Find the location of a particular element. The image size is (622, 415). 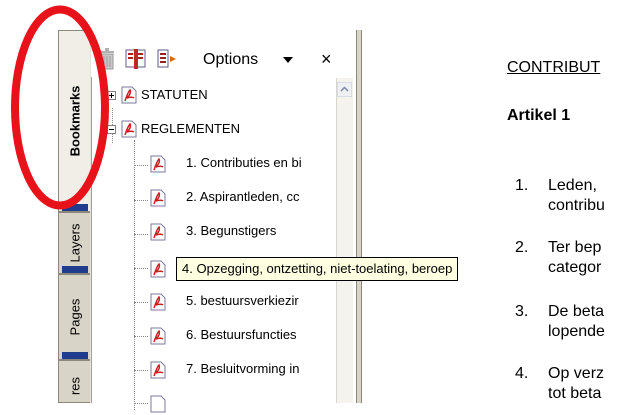

tree-item-1: 1. Contributies en bi is located at coordinates (243, 164).